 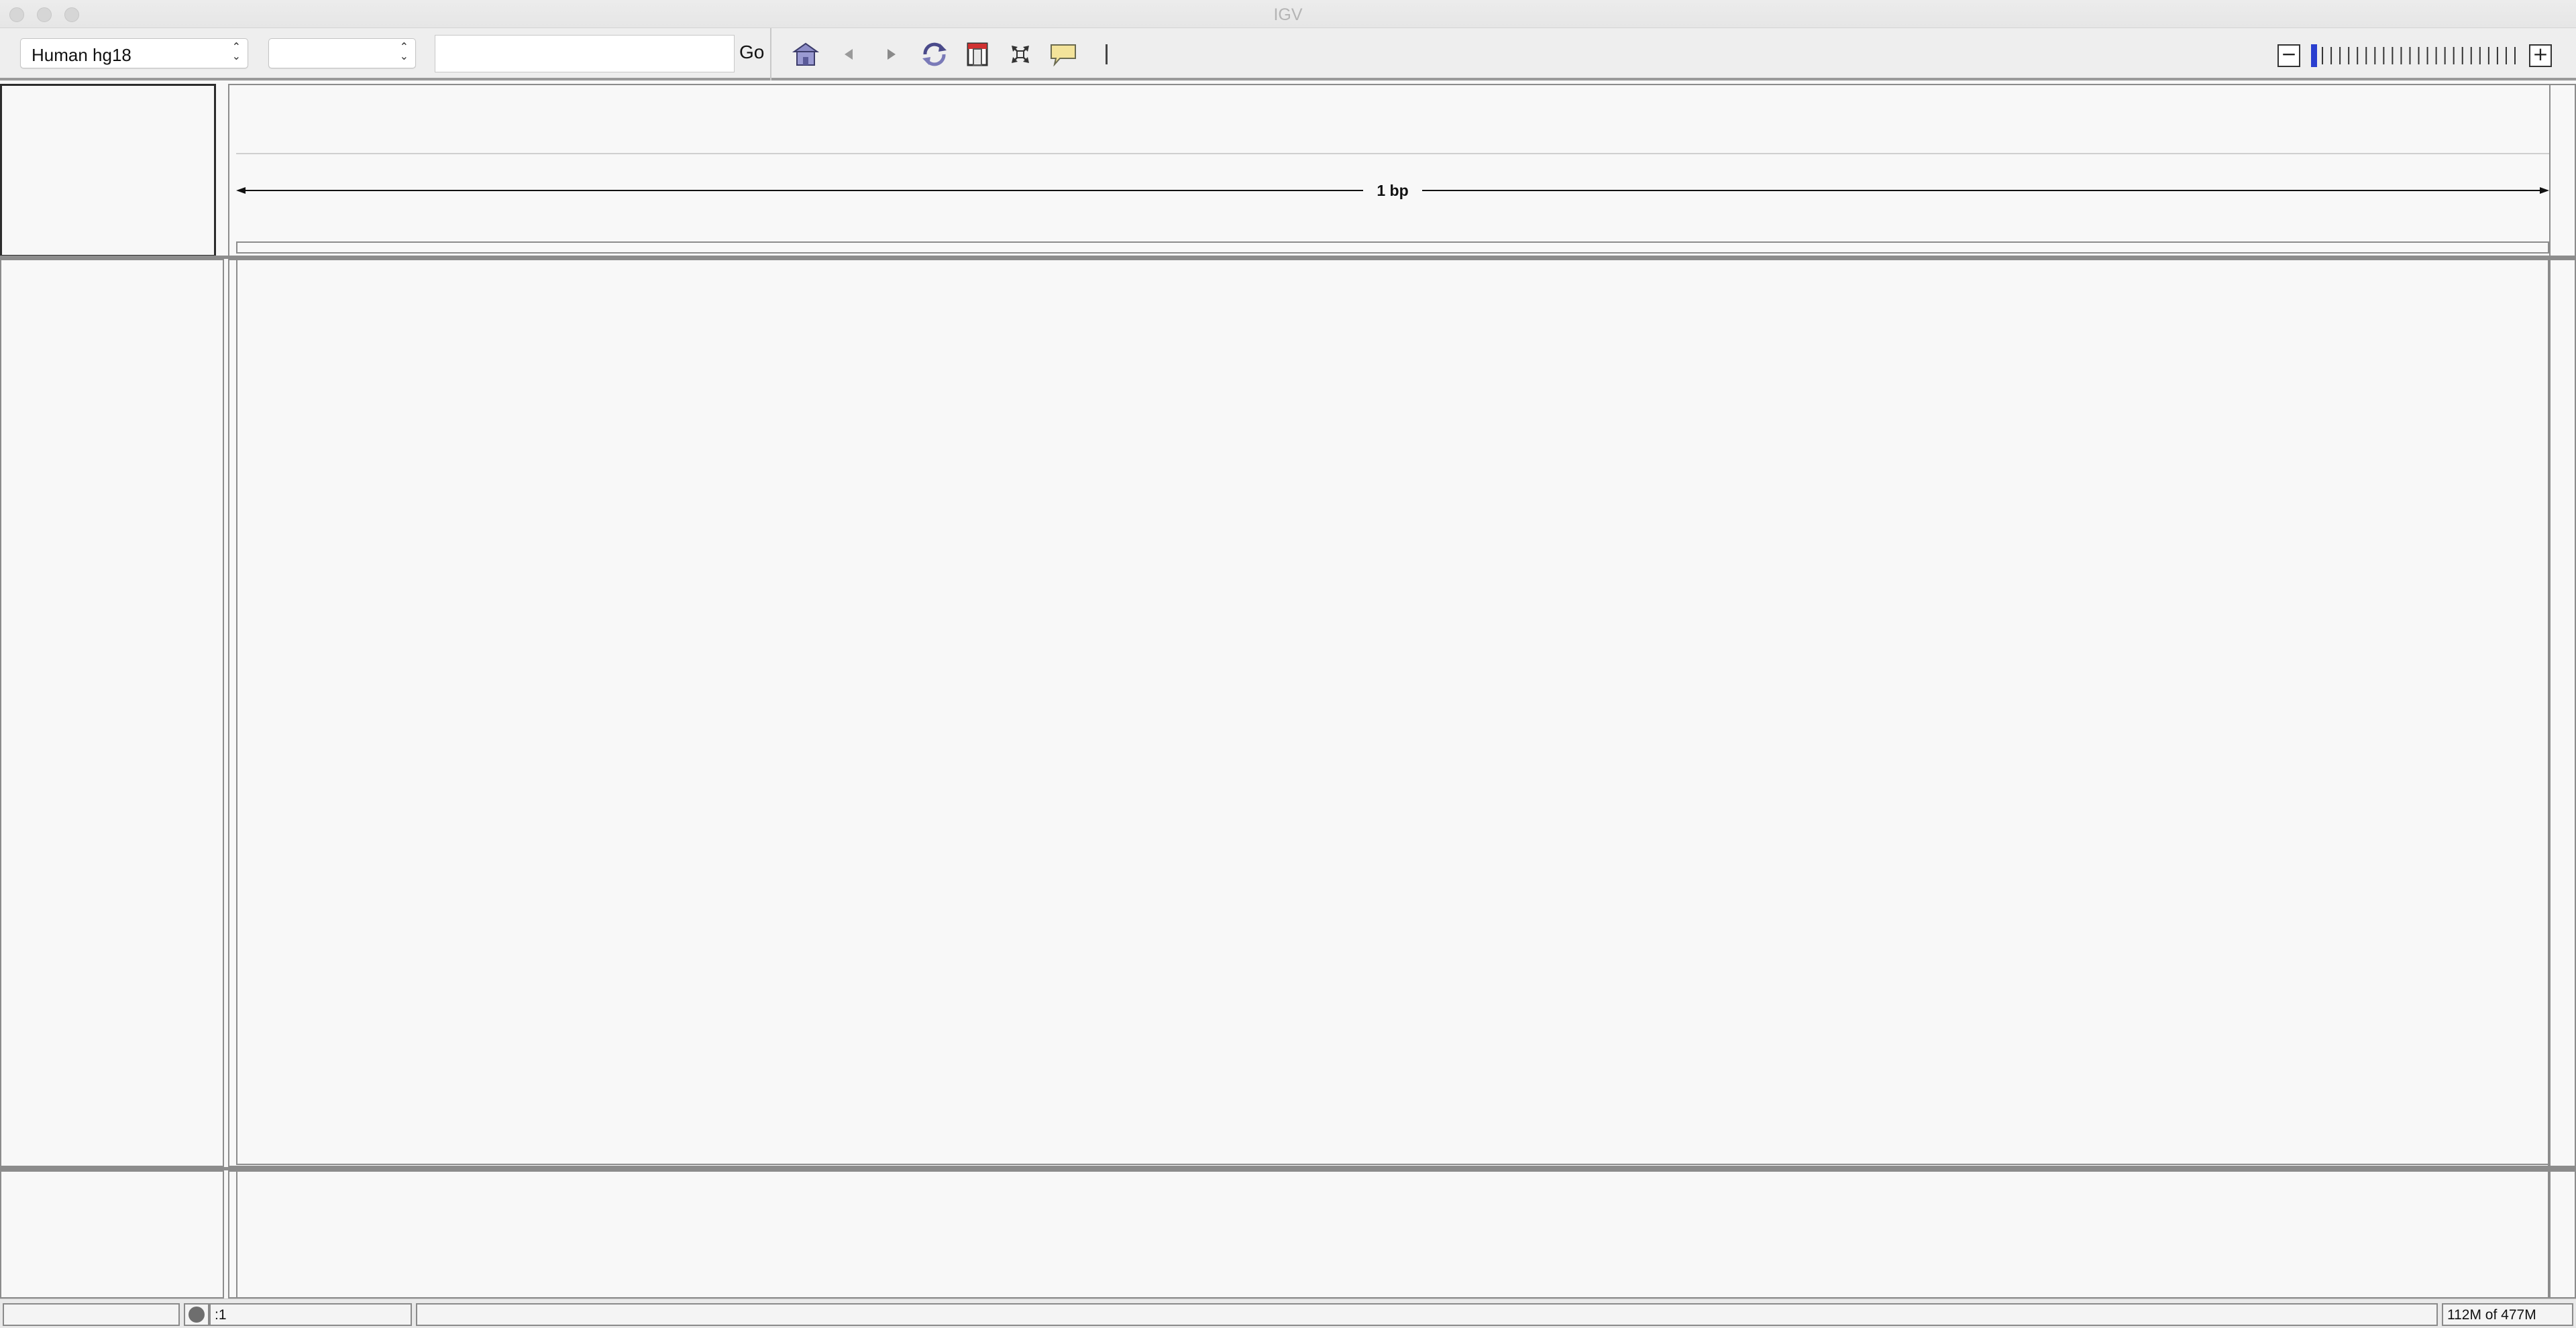 I want to click on main-toolbar: Human hg18 ⌃ ⌄ ⌃ ⌄ Go − +, so click(x=1288, y=54).